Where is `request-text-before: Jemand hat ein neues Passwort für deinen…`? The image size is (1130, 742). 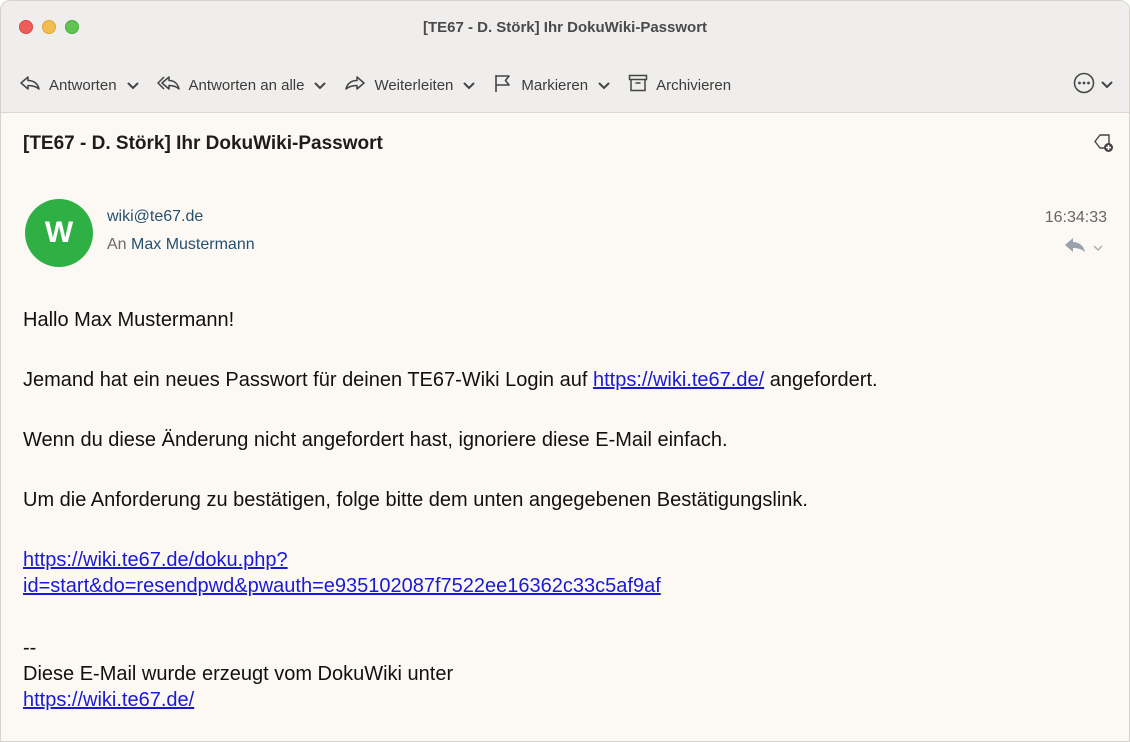 request-text-before: Jemand hat ein neues Passwort für deinen… is located at coordinates (308, 380).